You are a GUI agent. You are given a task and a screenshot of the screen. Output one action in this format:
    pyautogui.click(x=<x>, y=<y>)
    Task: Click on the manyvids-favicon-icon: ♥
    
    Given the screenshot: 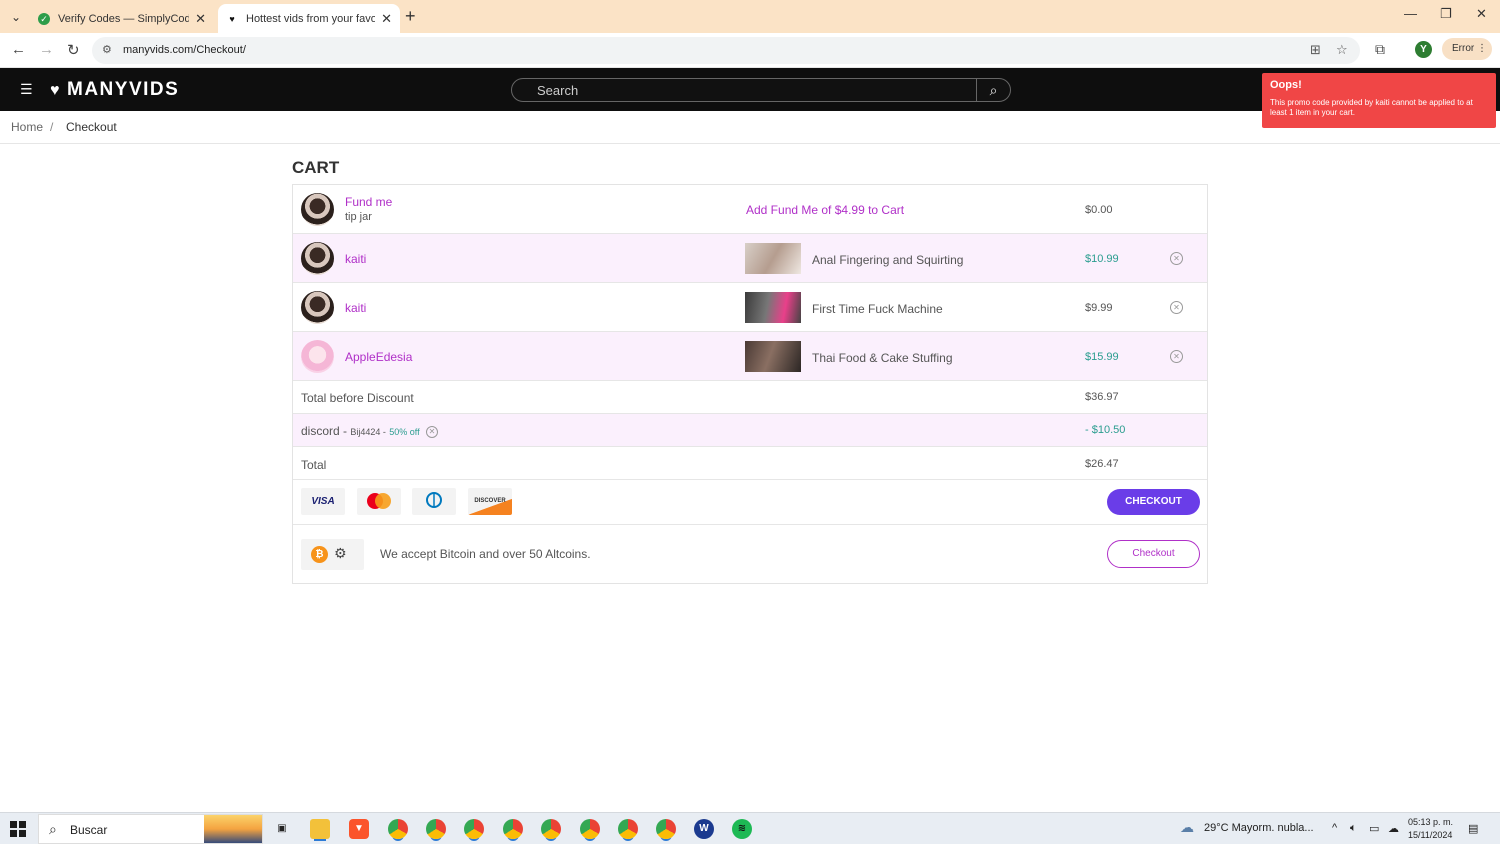 What is the action you would take?
    pyautogui.click(x=232, y=18)
    